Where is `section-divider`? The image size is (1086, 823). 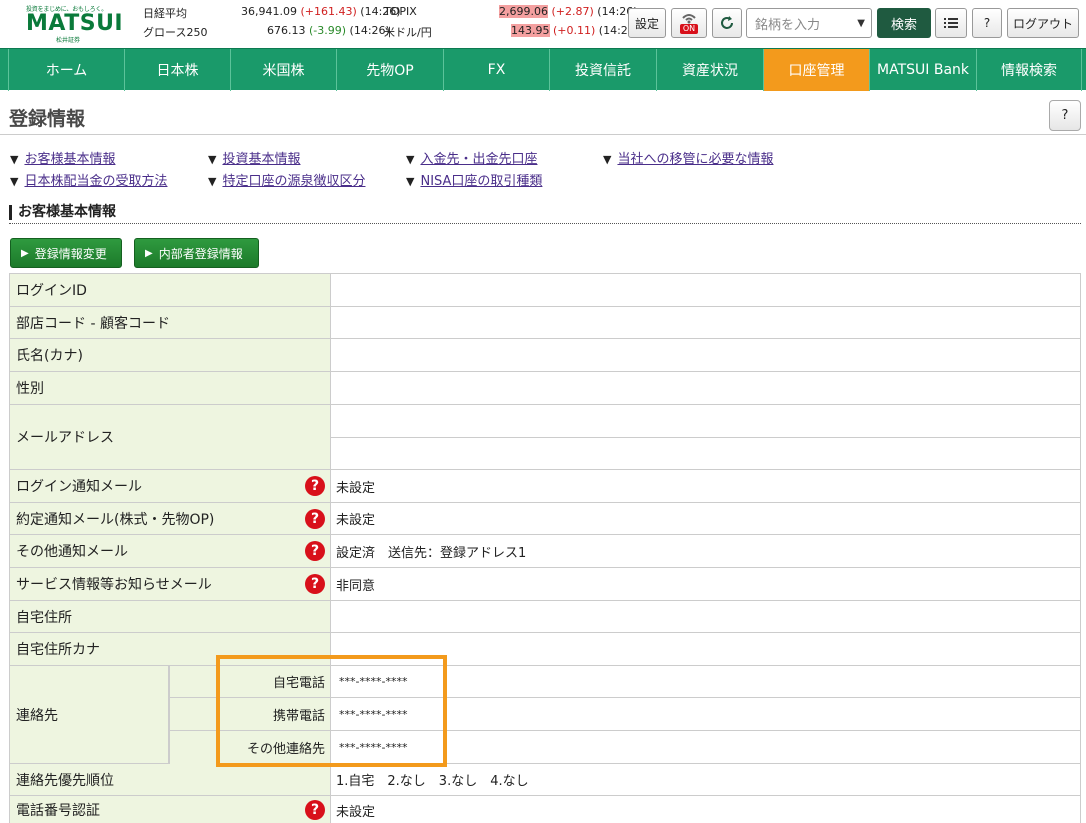 section-divider is located at coordinates (545, 223).